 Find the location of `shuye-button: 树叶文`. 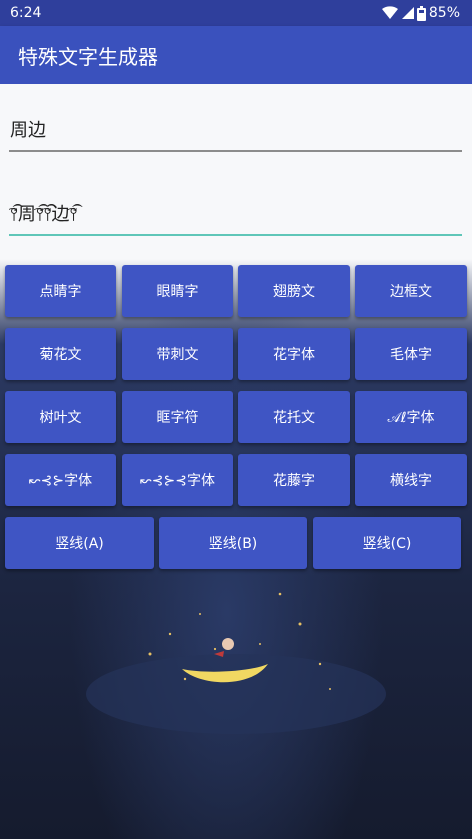

shuye-button: 树叶文 is located at coordinates (60, 417).